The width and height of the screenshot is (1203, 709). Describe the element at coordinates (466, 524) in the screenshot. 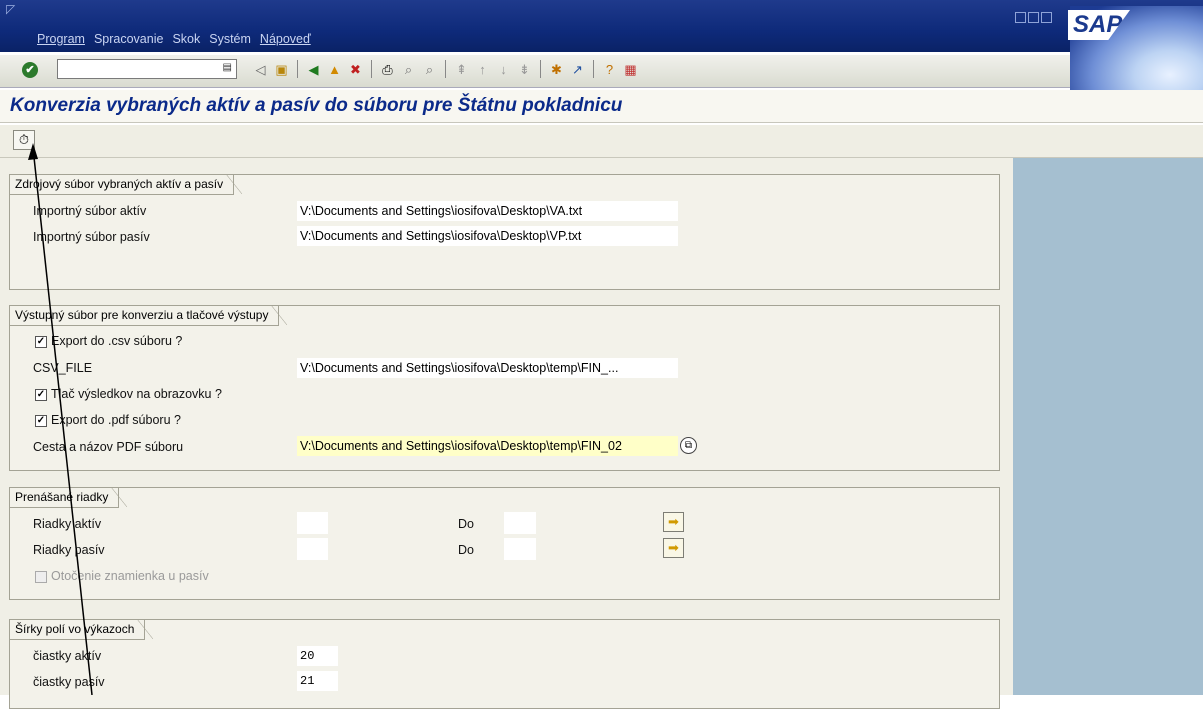

I see `asset-rows-to-label: Do` at that location.